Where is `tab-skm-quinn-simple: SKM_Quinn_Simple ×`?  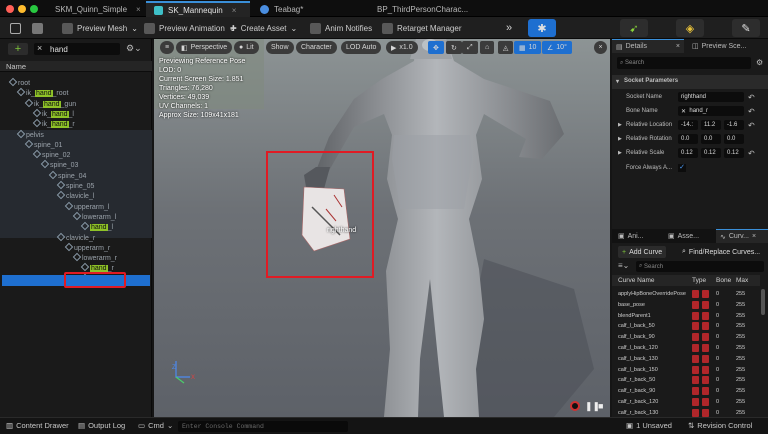
tab-skm-quinn-simple: SKM_Quinn_Simple × is located at coordinates (94, 9).